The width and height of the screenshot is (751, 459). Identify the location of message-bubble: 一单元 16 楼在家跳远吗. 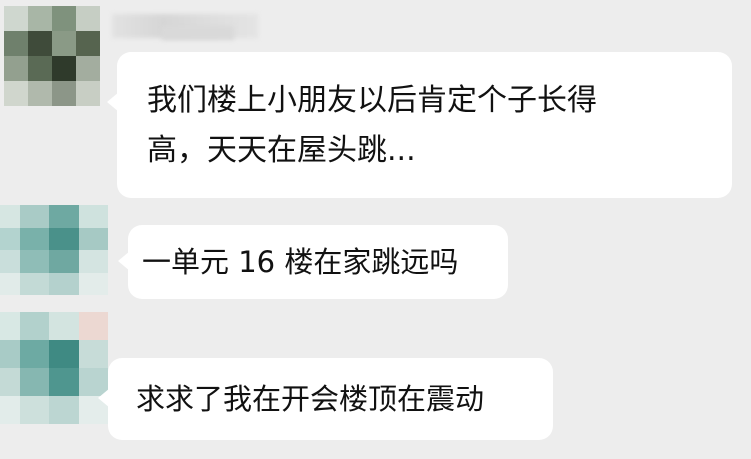
(313, 262).